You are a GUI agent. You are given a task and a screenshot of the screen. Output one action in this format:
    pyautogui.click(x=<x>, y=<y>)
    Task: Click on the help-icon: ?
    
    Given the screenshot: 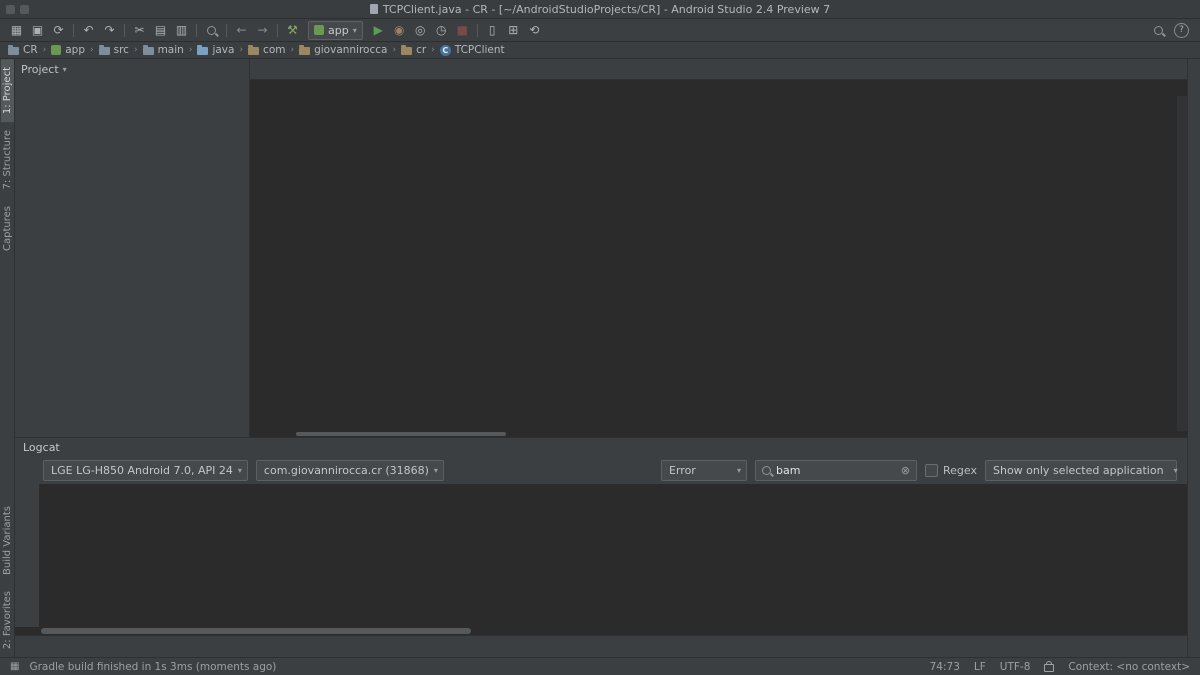 What is the action you would take?
    pyautogui.click(x=1181, y=30)
    